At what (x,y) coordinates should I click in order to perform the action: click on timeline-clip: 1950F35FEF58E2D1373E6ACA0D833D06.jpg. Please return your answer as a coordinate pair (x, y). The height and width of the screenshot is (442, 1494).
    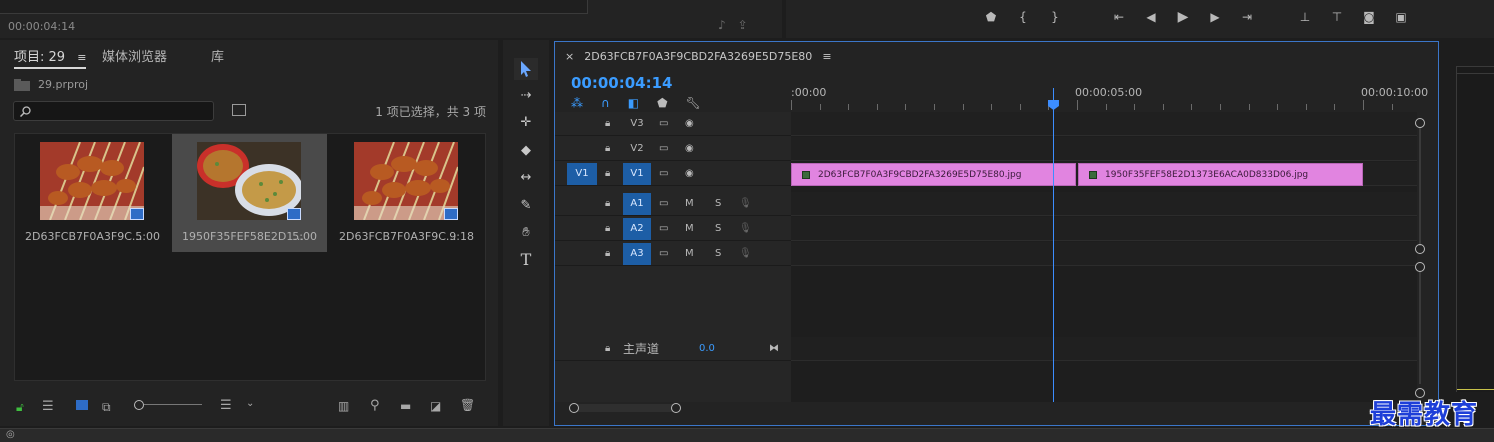
    Looking at the image, I should click on (1220, 174).